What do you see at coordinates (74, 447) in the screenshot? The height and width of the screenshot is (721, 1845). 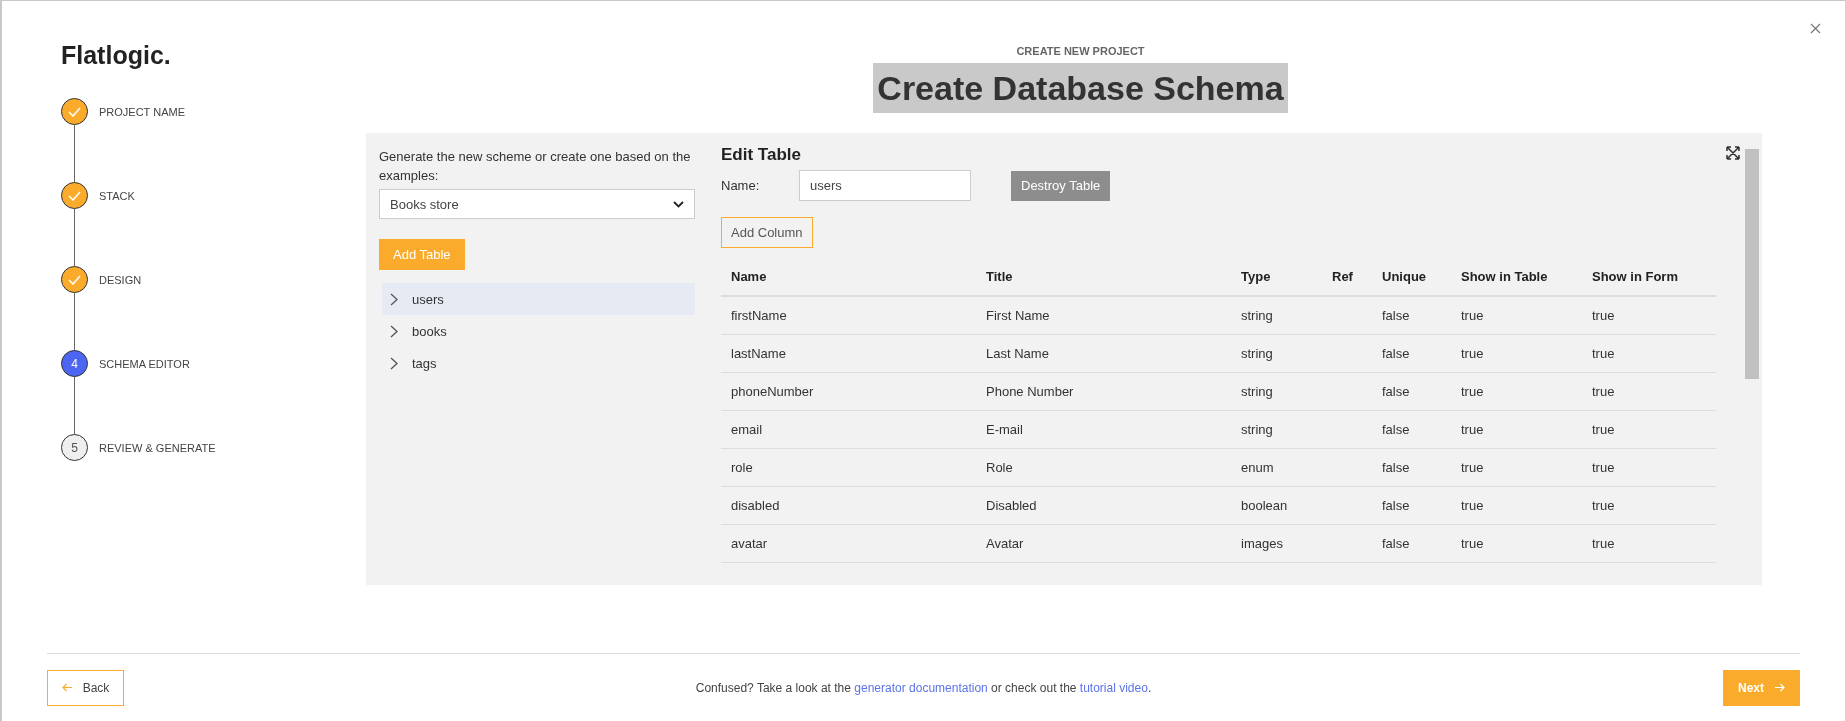 I see `step-indicator: 5` at bounding box center [74, 447].